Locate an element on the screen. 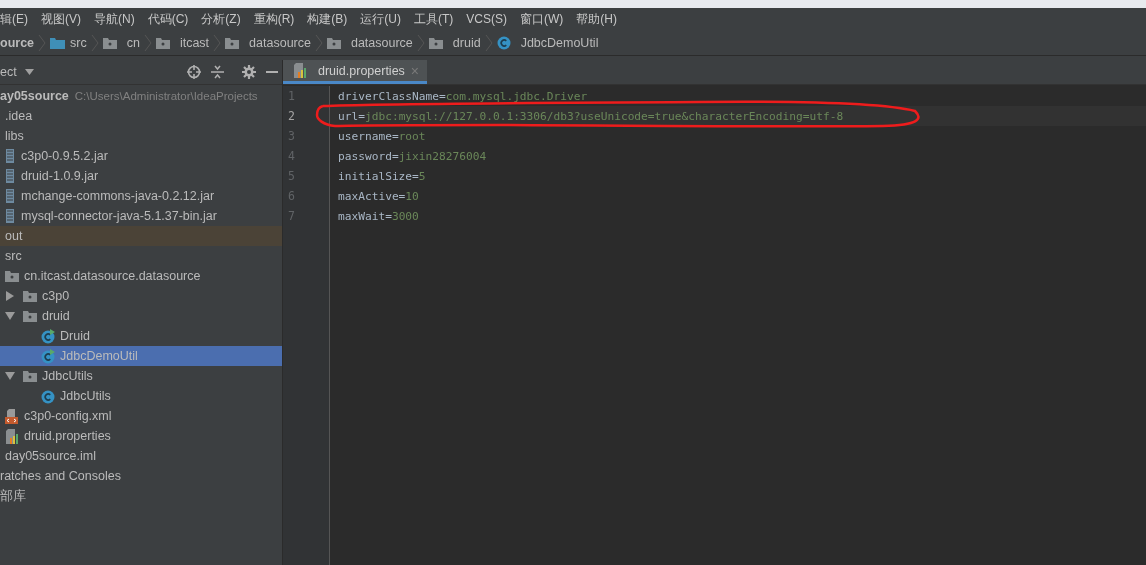 The image size is (1146, 565). tree-item-label: druid-1.0.9.jar is located at coordinates (60, 176).